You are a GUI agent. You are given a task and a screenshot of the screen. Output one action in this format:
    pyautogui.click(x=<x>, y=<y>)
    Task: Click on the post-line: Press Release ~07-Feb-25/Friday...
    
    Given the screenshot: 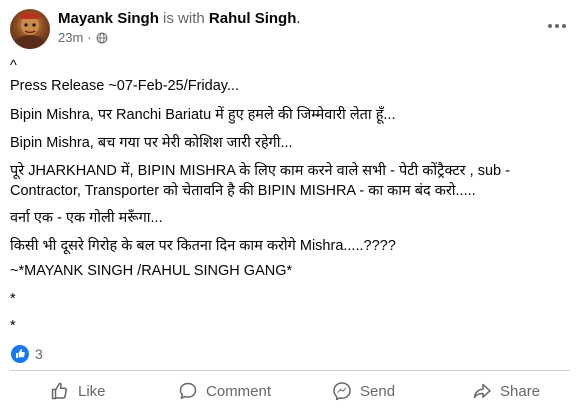 What is the action you would take?
    pyautogui.click(x=125, y=86)
    